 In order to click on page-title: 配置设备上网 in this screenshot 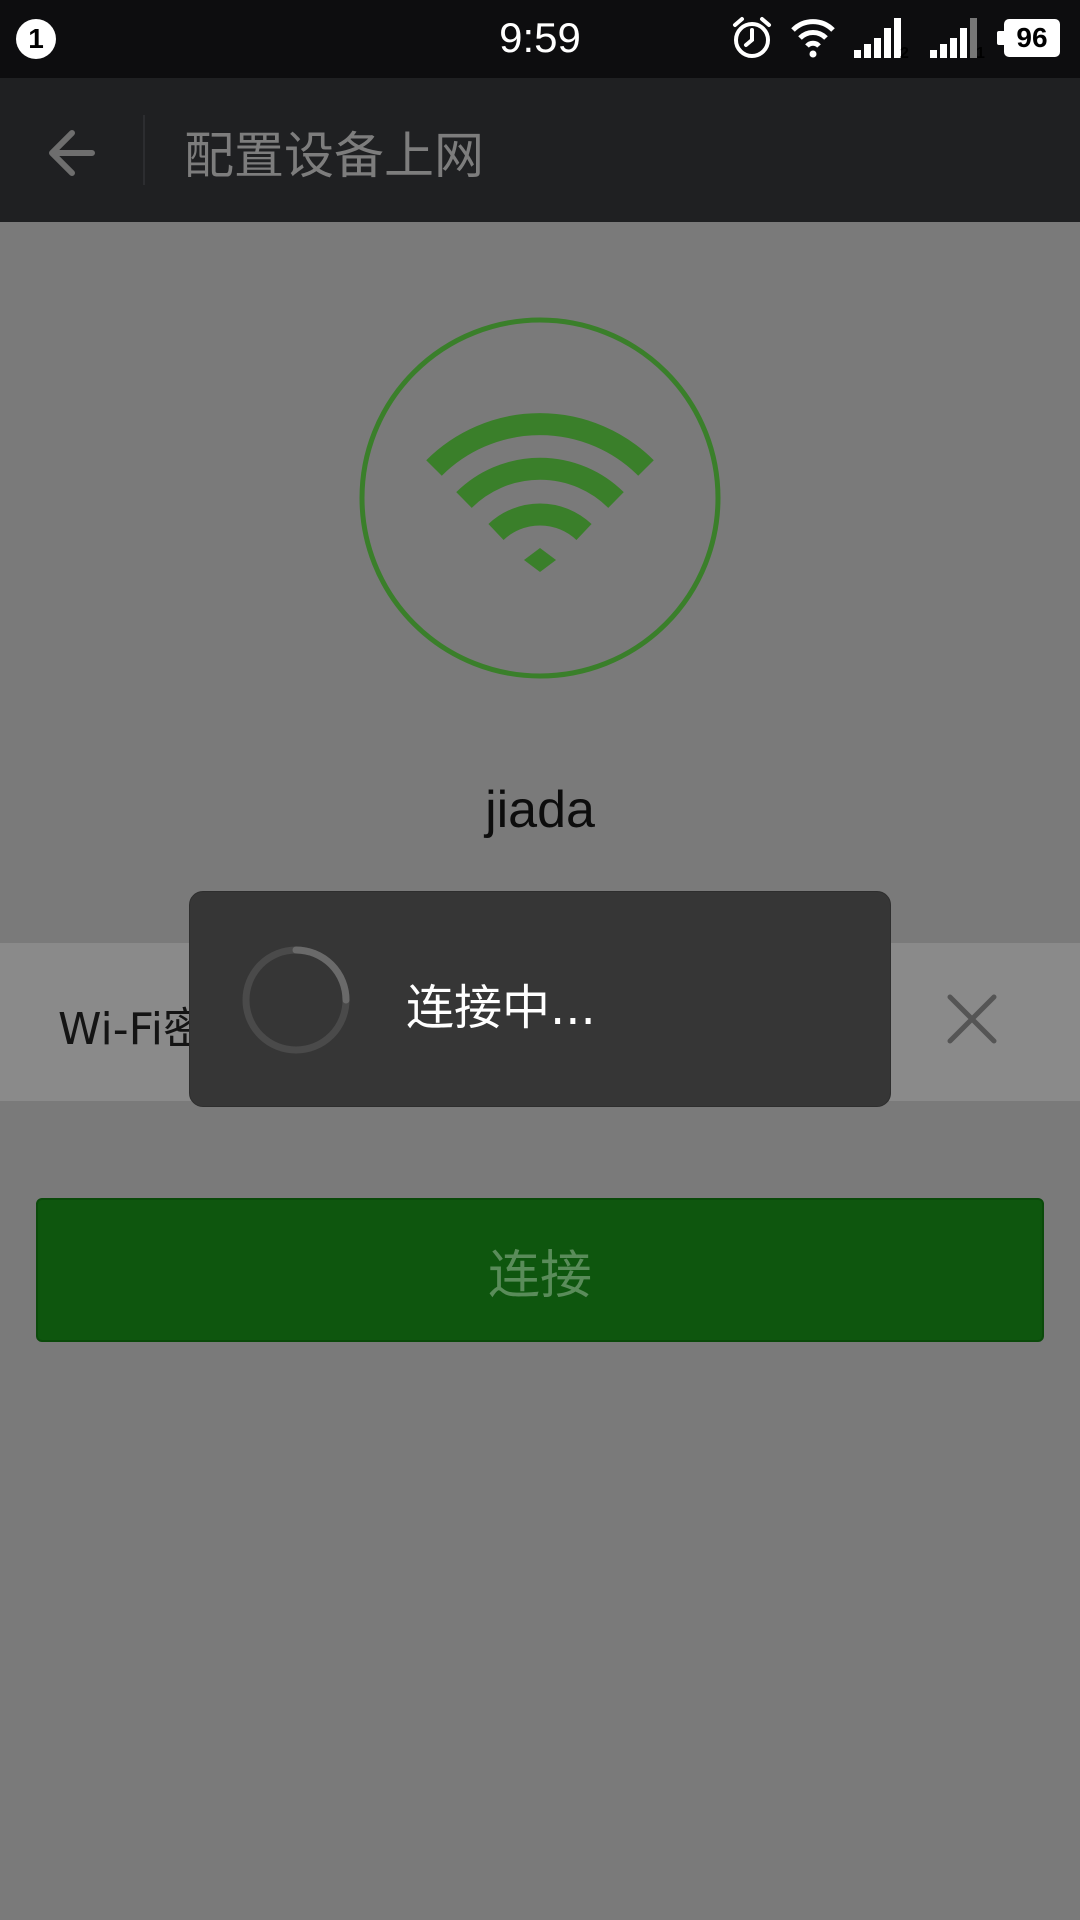, I will do `click(334, 156)`.